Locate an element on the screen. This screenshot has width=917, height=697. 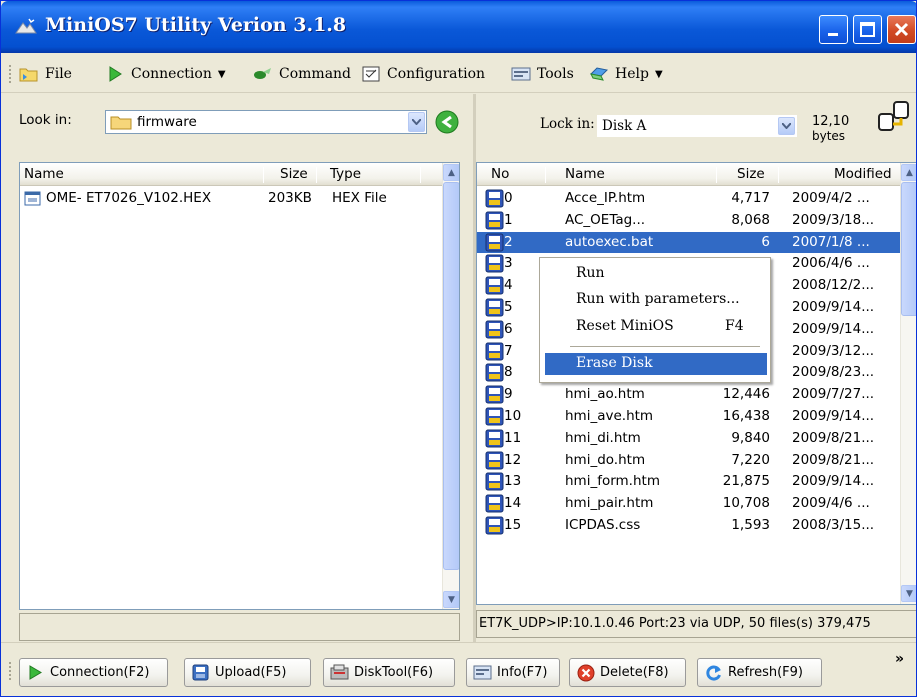
file-name: autoexec.bat is located at coordinates (609, 241).